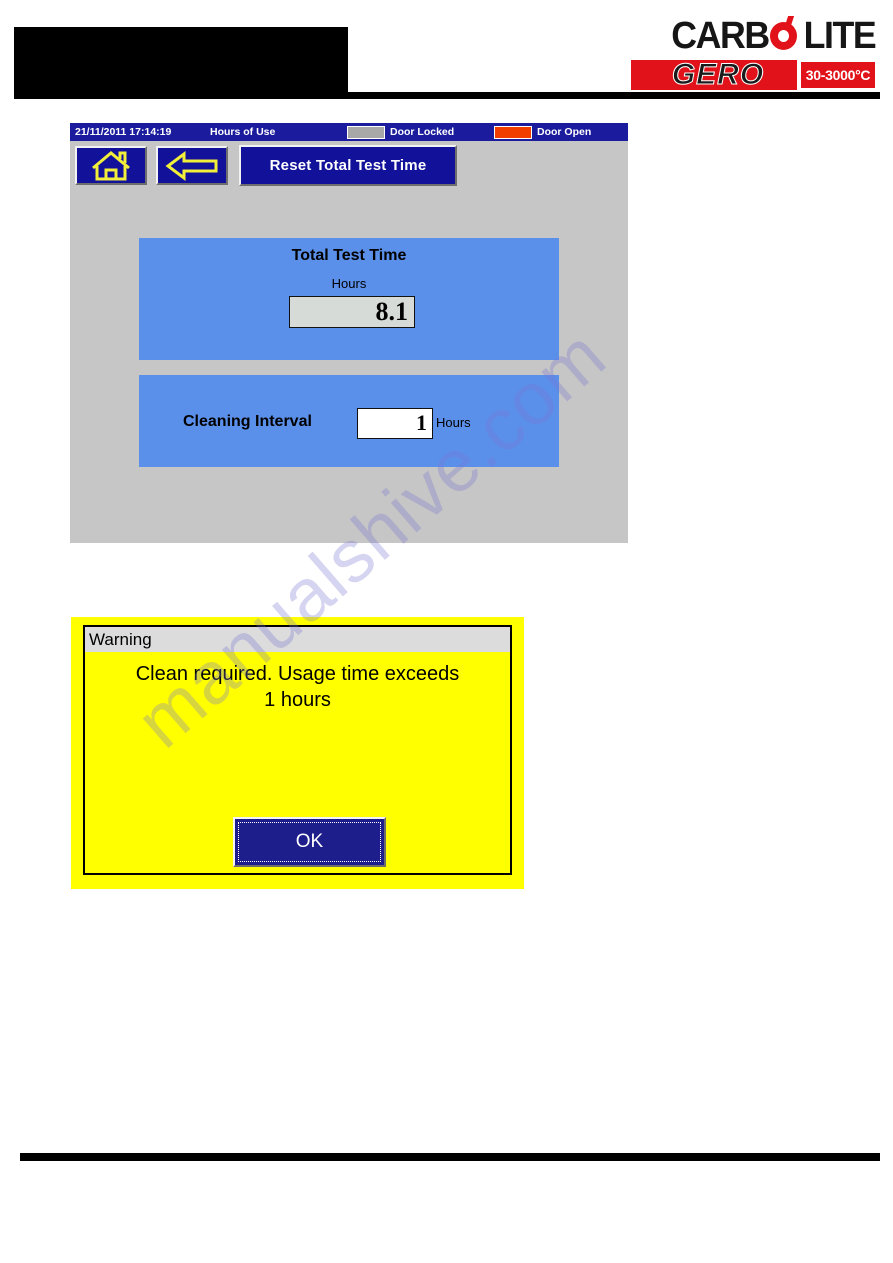 The height and width of the screenshot is (1263, 893). What do you see at coordinates (450, 1157) in the screenshot?
I see `footer-rule` at bounding box center [450, 1157].